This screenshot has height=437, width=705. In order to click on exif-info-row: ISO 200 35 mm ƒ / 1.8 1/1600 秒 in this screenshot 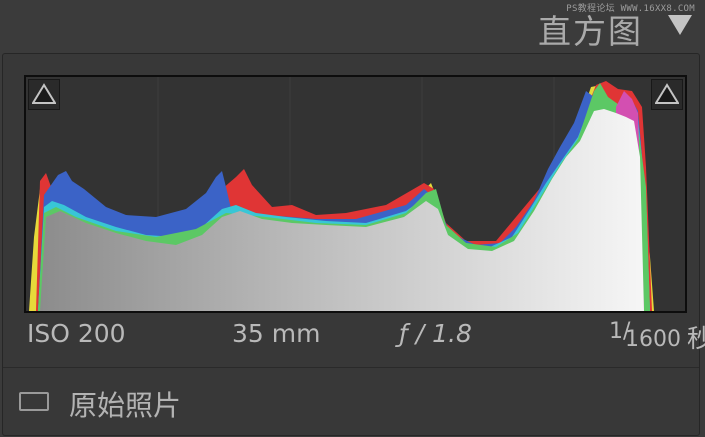, I will do `click(354, 339)`.